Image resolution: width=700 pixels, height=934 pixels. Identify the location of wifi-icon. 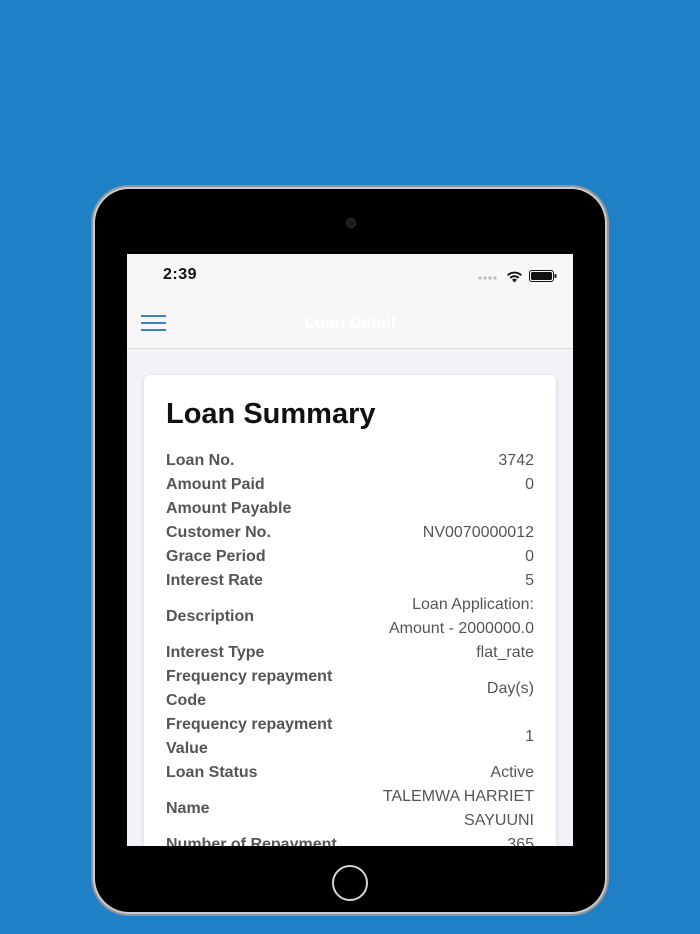
(514, 276).